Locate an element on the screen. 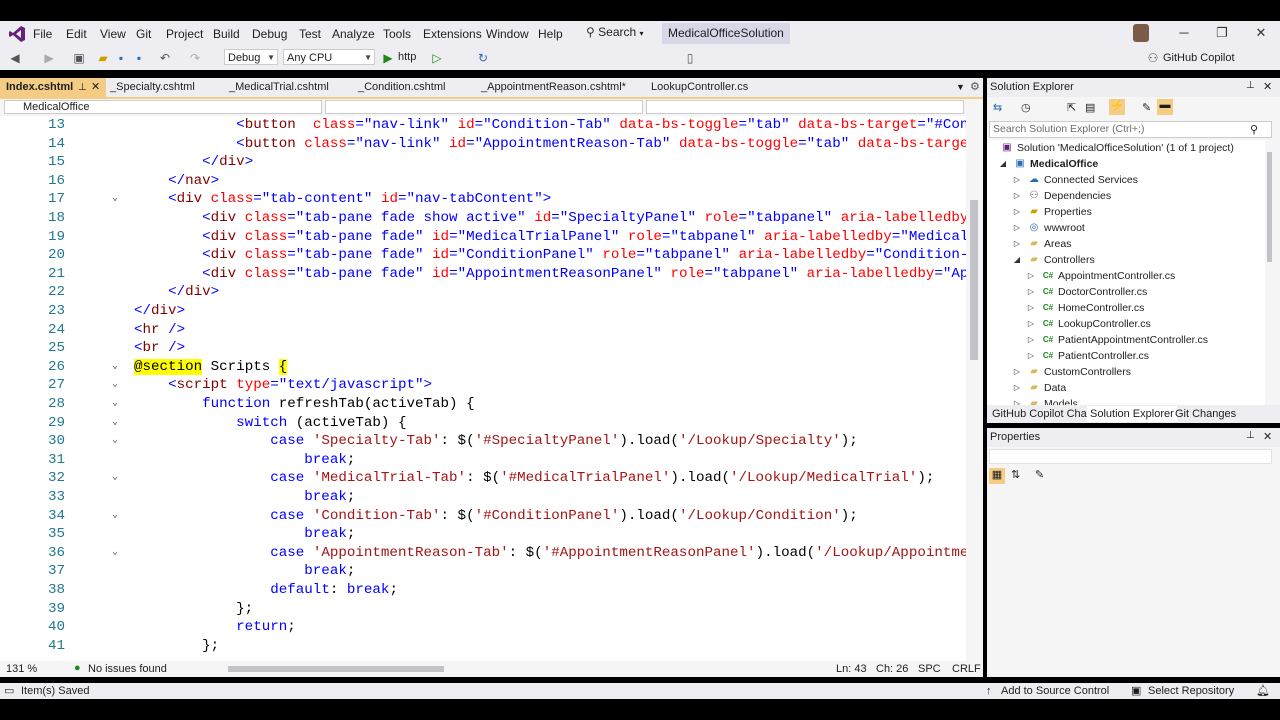 The width and height of the screenshot is (1280, 720). code-line: 27 ⌄ <script type="text/javascript"> is located at coordinates (483, 385).